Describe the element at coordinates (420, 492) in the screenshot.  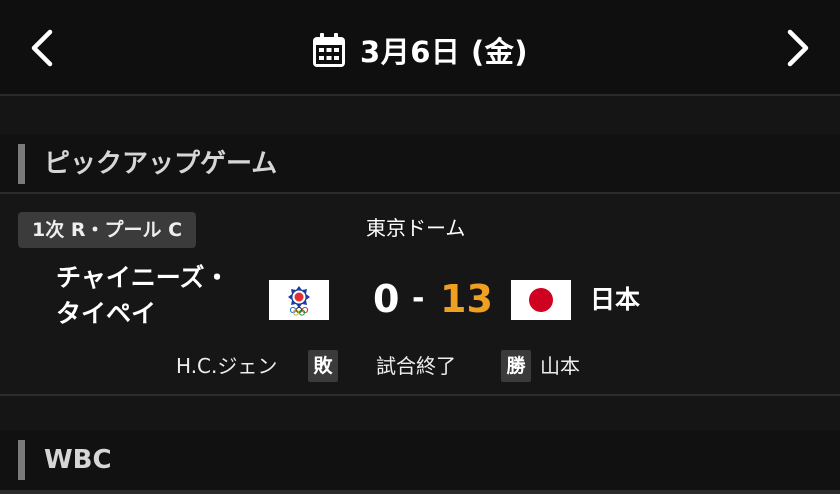
I see `divider` at that location.